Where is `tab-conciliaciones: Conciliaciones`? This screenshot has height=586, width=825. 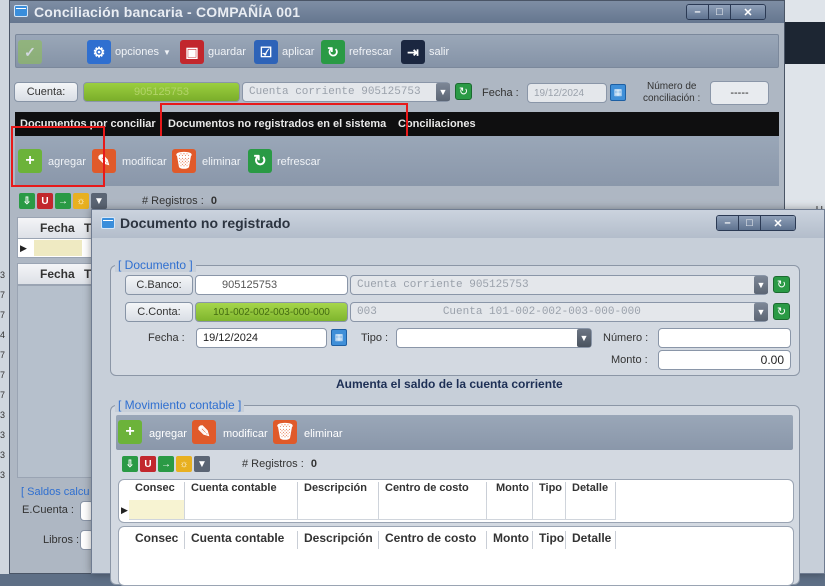
tab-conciliaciones: Conciliaciones is located at coordinates (437, 124).